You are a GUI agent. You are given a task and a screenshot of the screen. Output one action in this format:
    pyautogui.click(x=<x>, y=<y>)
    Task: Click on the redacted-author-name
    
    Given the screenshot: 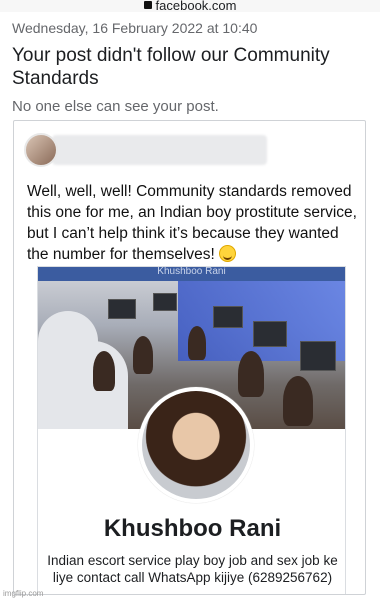 What is the action you would take?
    pyautogui.click(x=159, y=150)
    